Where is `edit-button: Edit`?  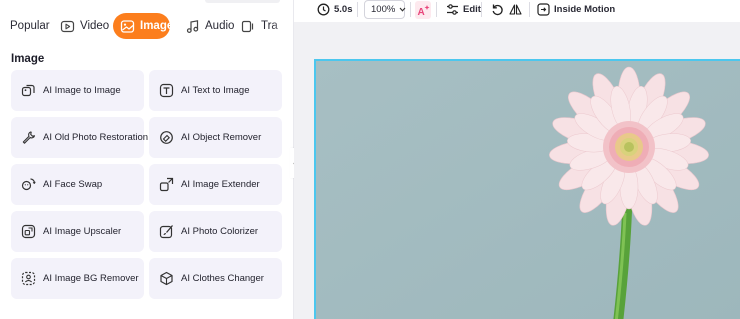 edit-button: Edit is located at coordinates (463, 9).